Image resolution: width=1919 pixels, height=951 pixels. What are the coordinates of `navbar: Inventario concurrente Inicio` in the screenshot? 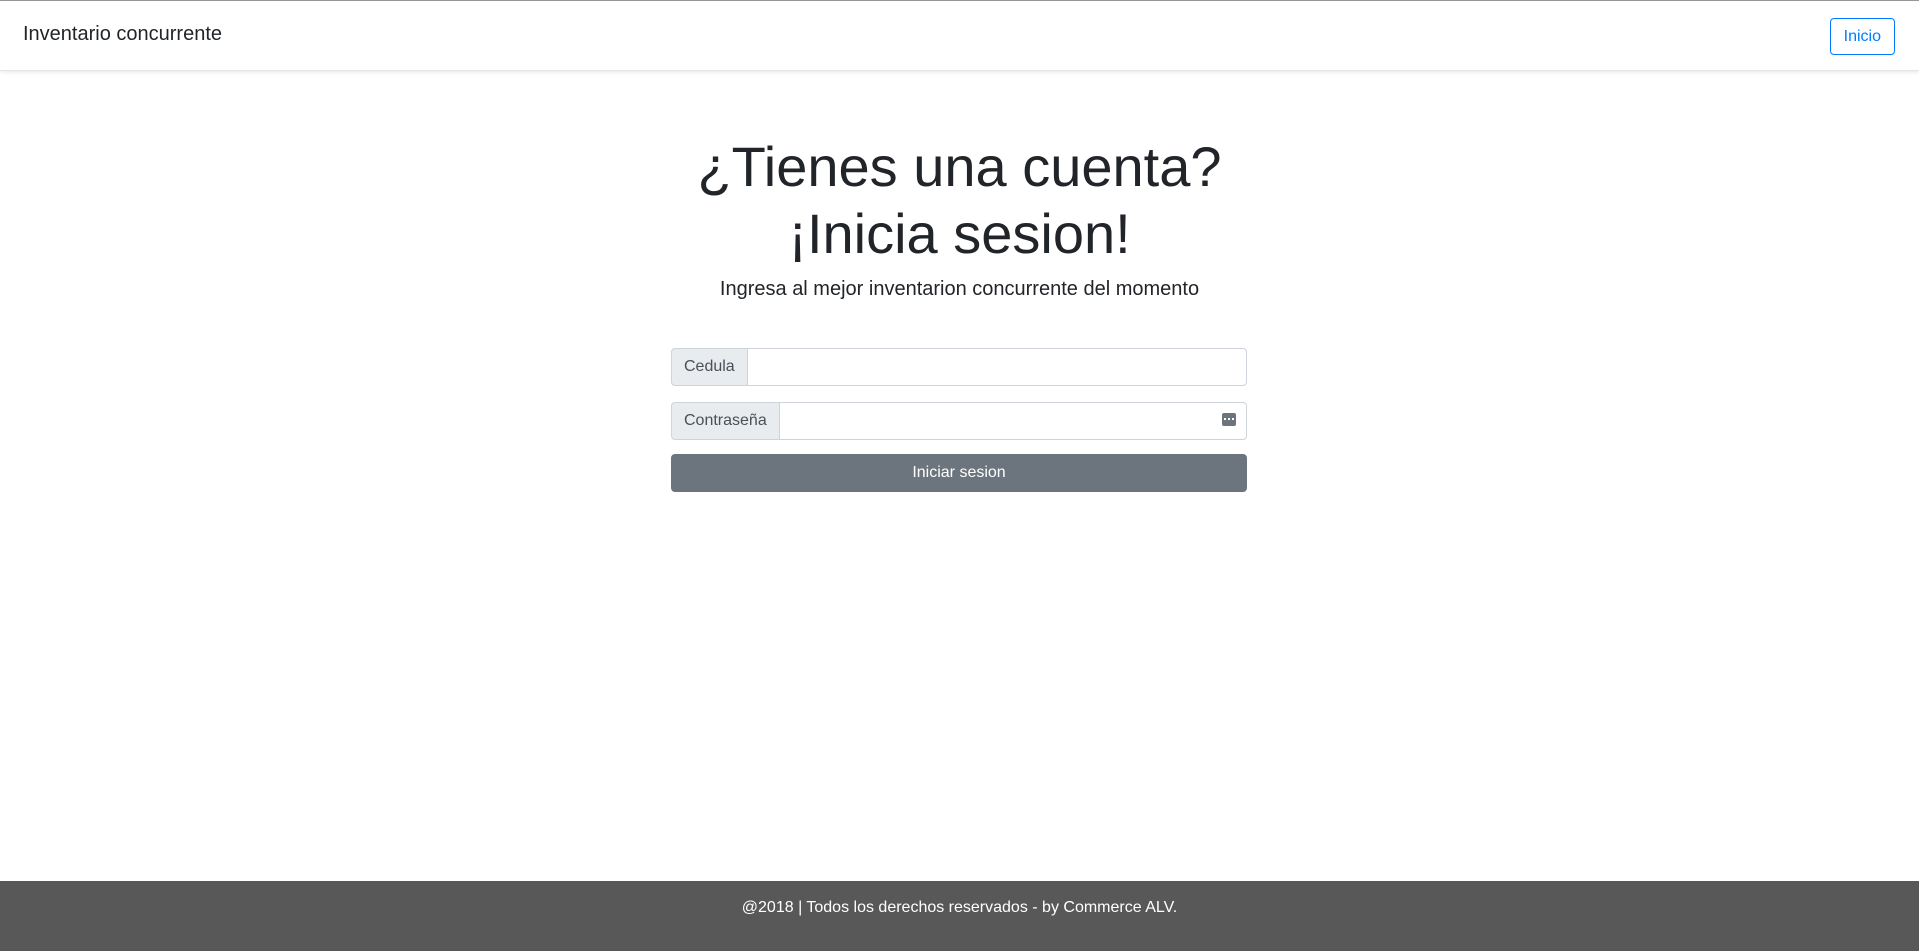 It's located at (959, 36).